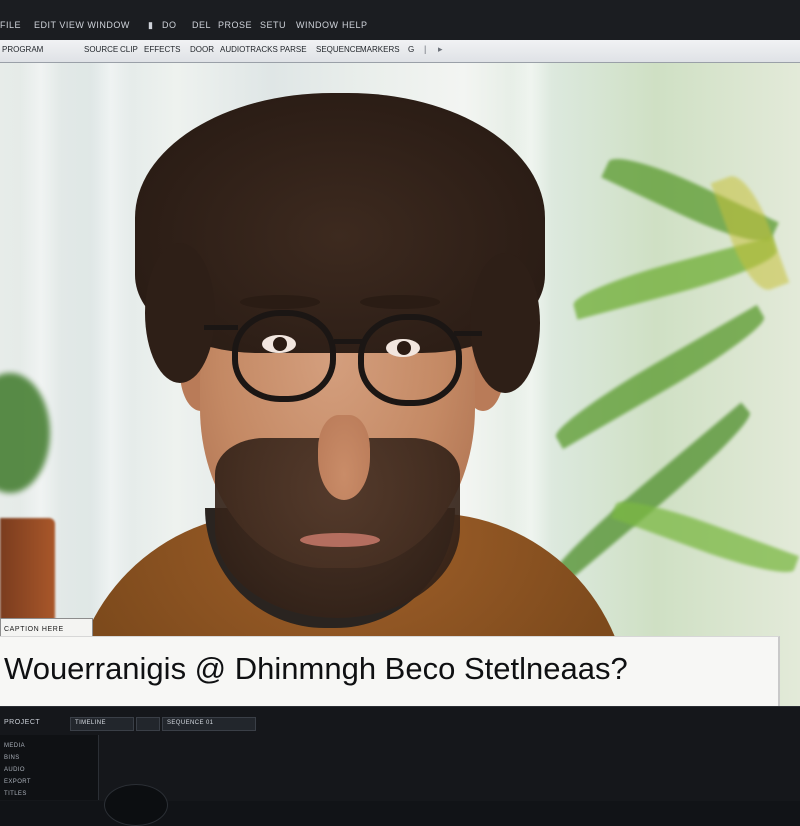  Describe the element at coordinates (202, 49) in the screenshot. I see `toolbar-door: DOOR` at that location.